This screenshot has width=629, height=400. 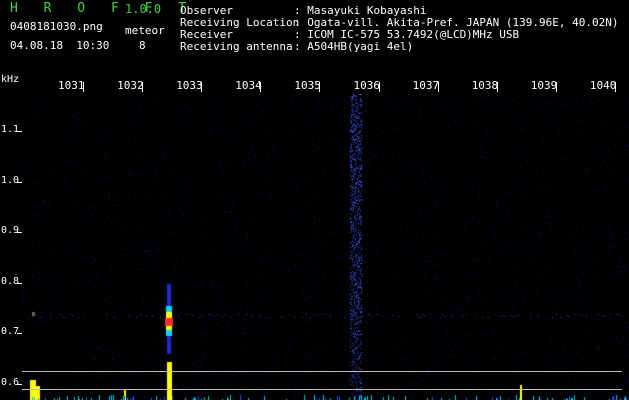 What do you see at coordinates (19, 333) in the screenshot?
I see `y-tick-mark-0.7` at bounding box center [19, 333].